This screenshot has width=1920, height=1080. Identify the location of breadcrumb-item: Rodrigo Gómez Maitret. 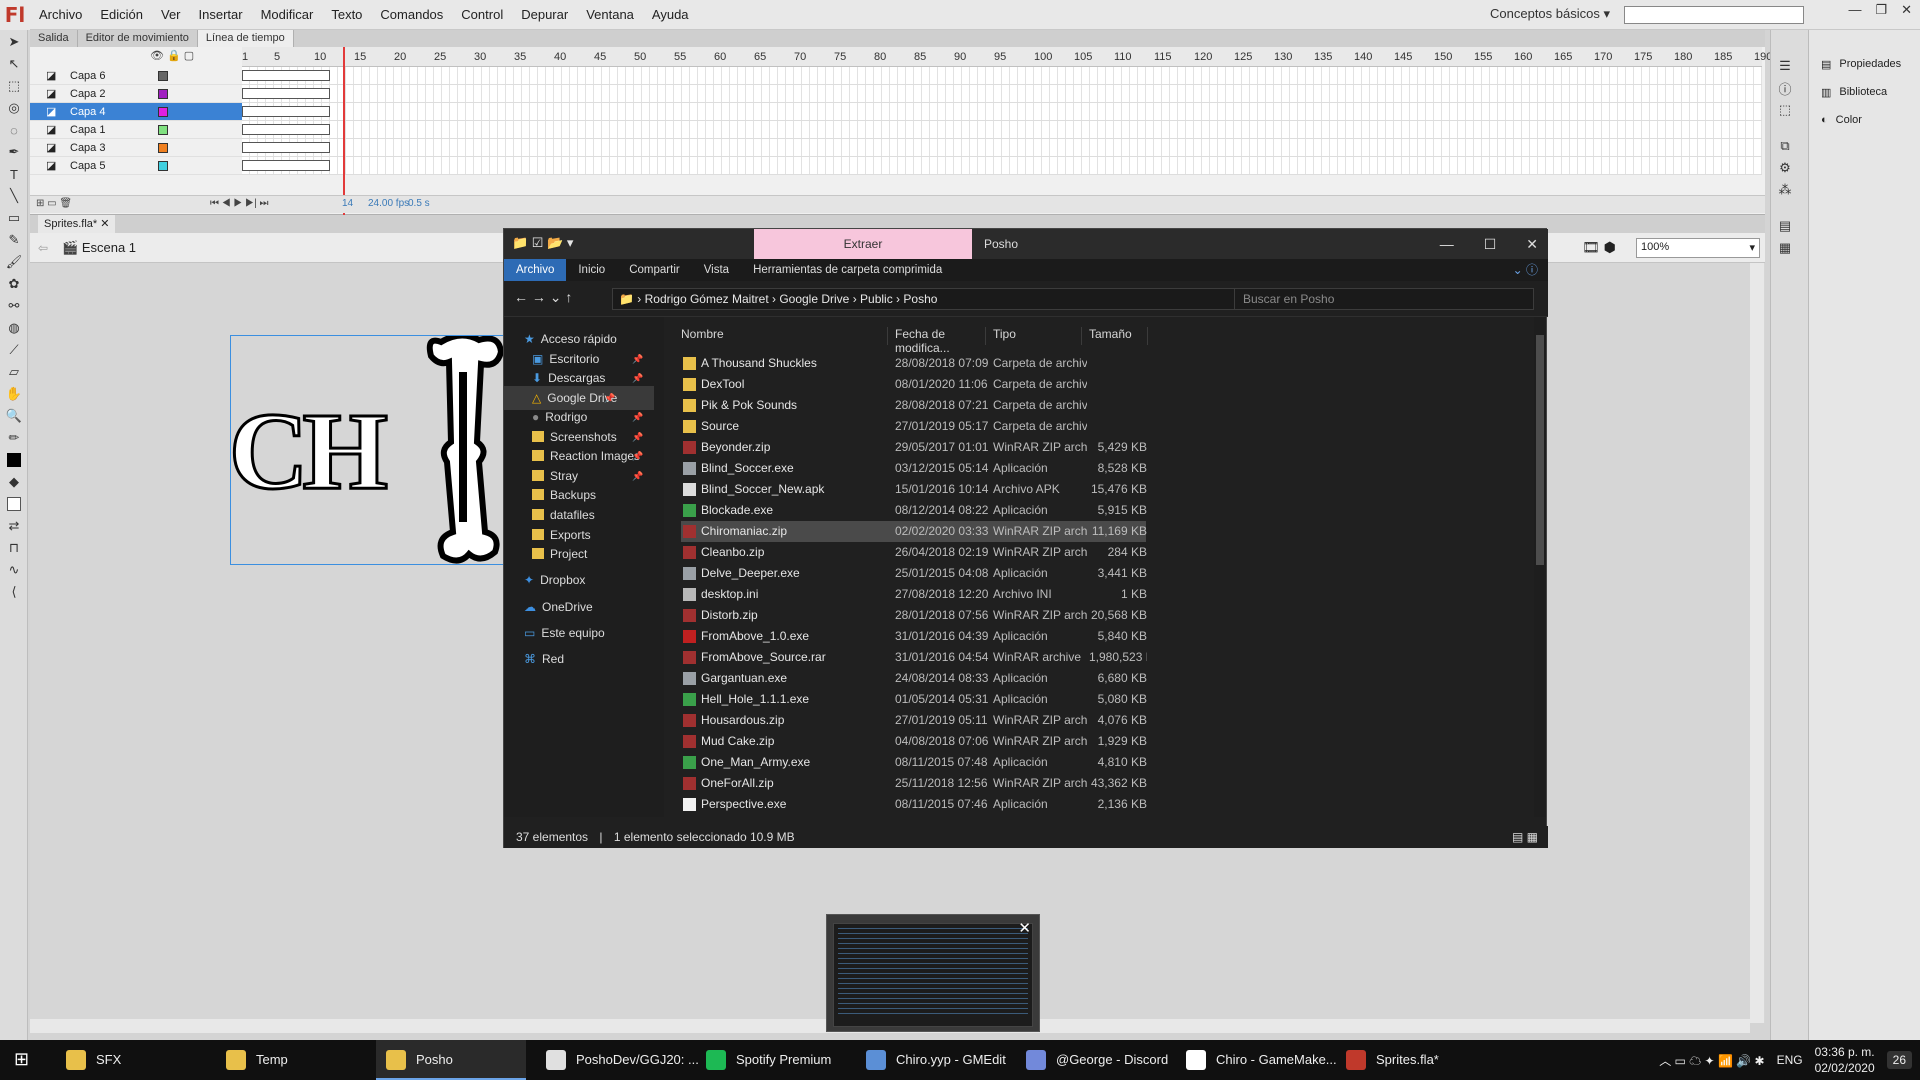
(707, 299).